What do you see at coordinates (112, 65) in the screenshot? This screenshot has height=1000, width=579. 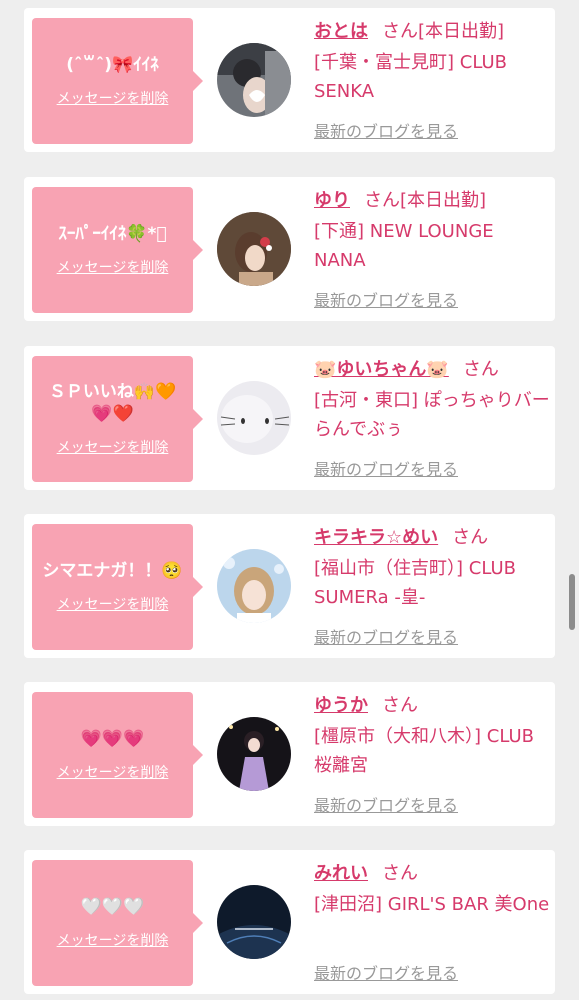 I see `message-text: (ˆ꒳ˆ)🎀ｲｲﾈ` at bounding box center [112, 65].